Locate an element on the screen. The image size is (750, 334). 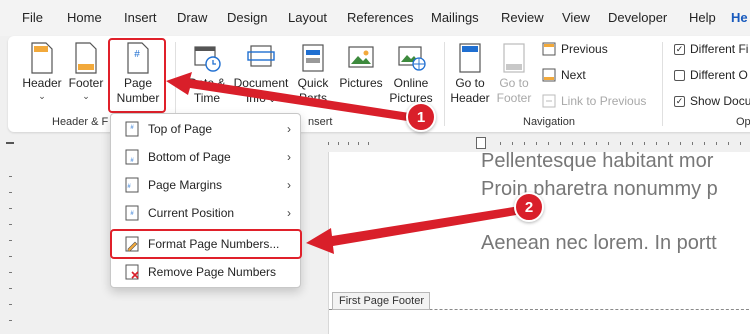
quick-parts-line1: Quick is located at coordinates (313, 83).